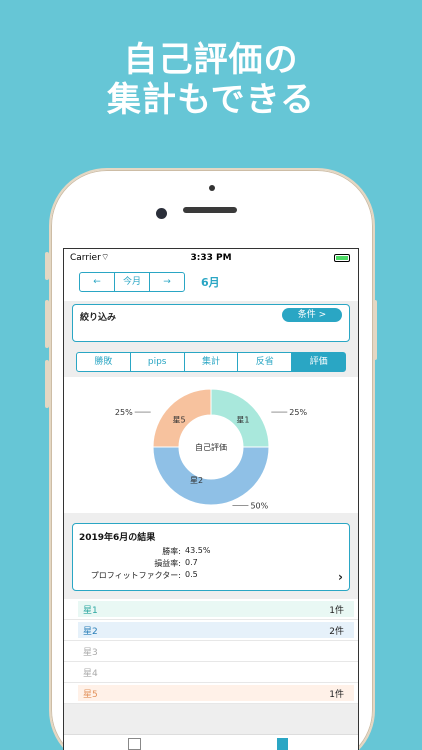 This screenshot has height=750, width=422. I want to click on filter-panel: 絞り込み 条件 >, so click(211, 323).